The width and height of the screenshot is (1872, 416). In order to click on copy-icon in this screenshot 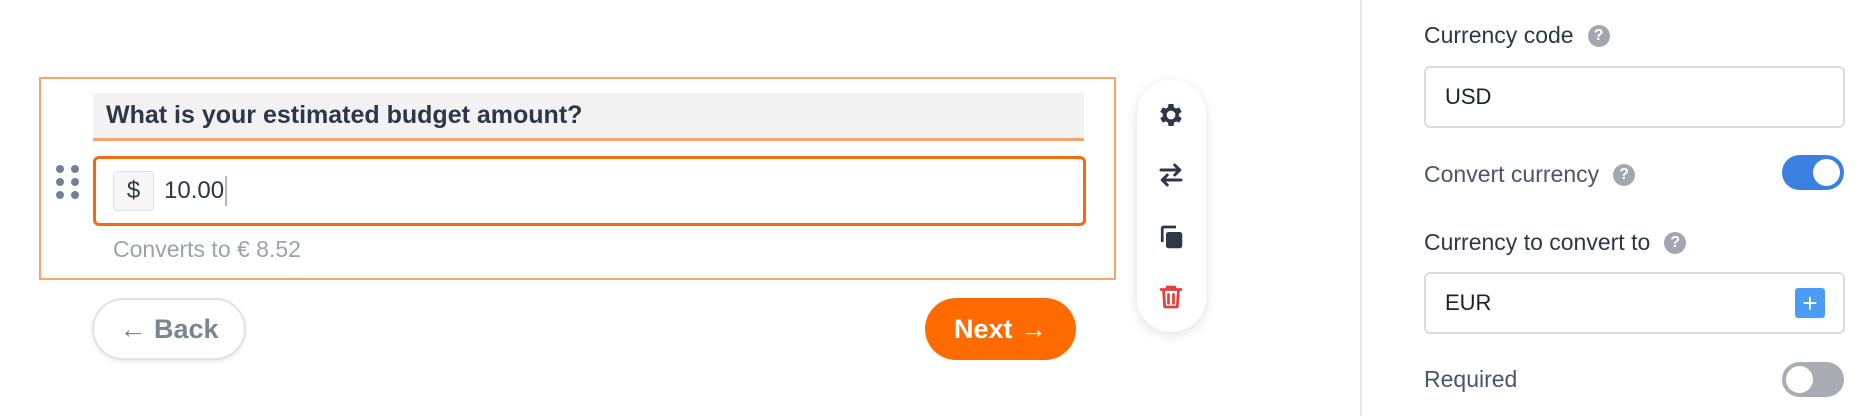, I will do `click(1171, 237)`.